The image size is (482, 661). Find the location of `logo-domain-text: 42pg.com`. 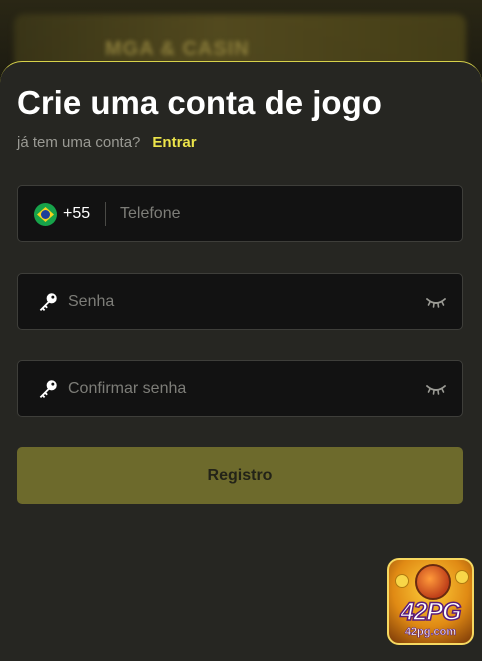

logo-domain-text: 42pg.com is located at coordinates (430, 632).